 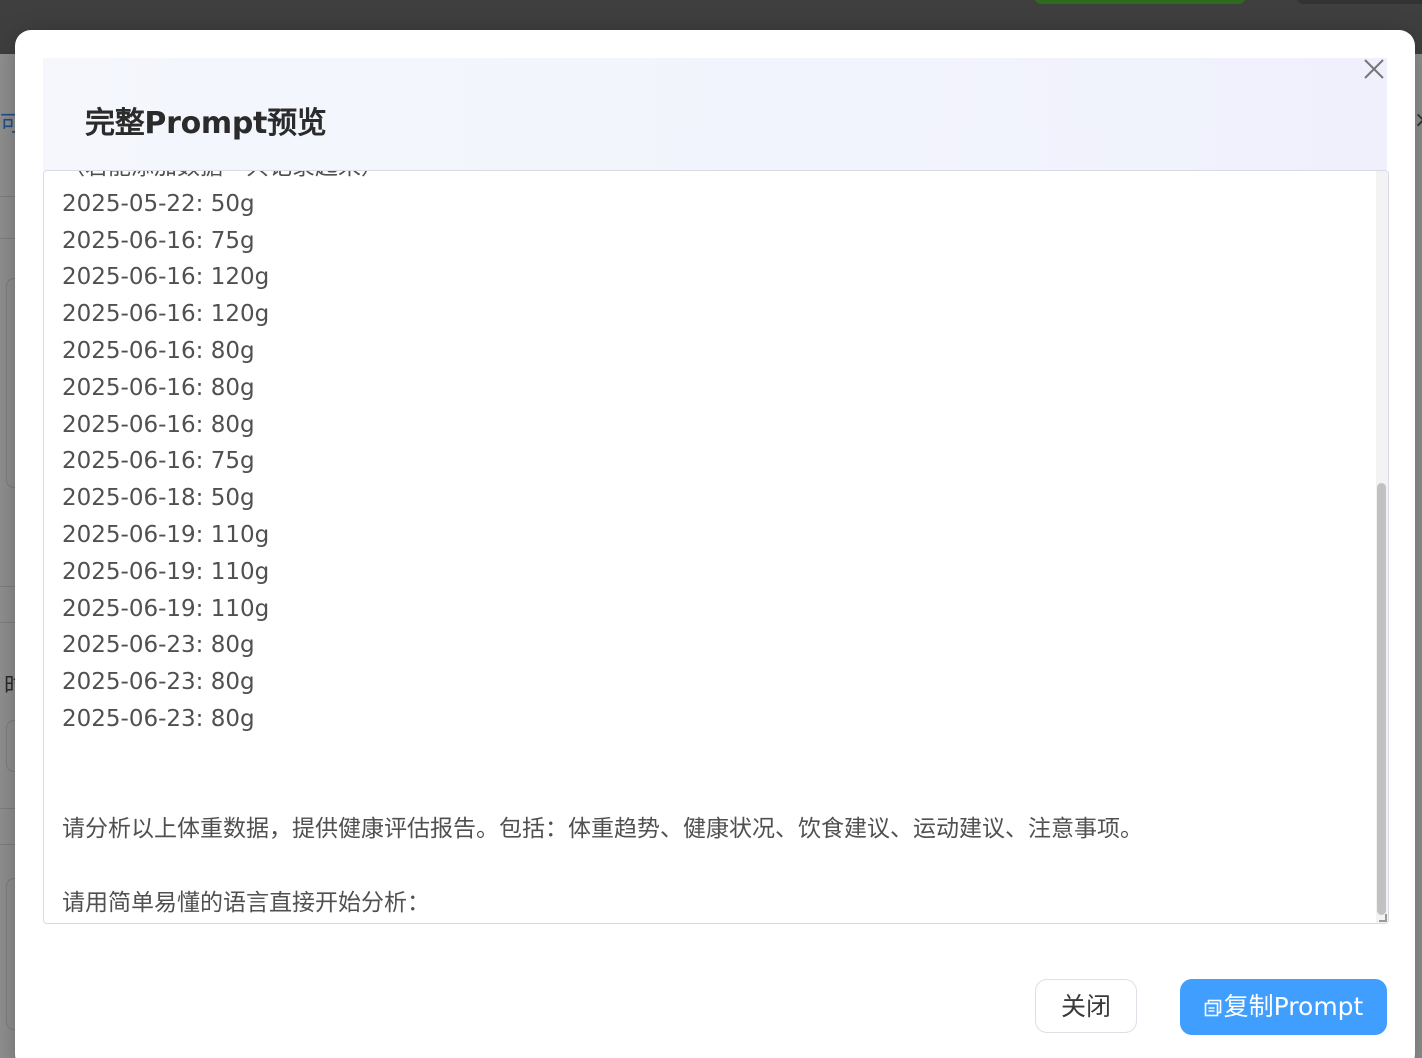 What do you see at coordinates (206, 123) in the screenshot?
I see `dialog-title: 完整Prompt预览` at bounding box center [206, 123].